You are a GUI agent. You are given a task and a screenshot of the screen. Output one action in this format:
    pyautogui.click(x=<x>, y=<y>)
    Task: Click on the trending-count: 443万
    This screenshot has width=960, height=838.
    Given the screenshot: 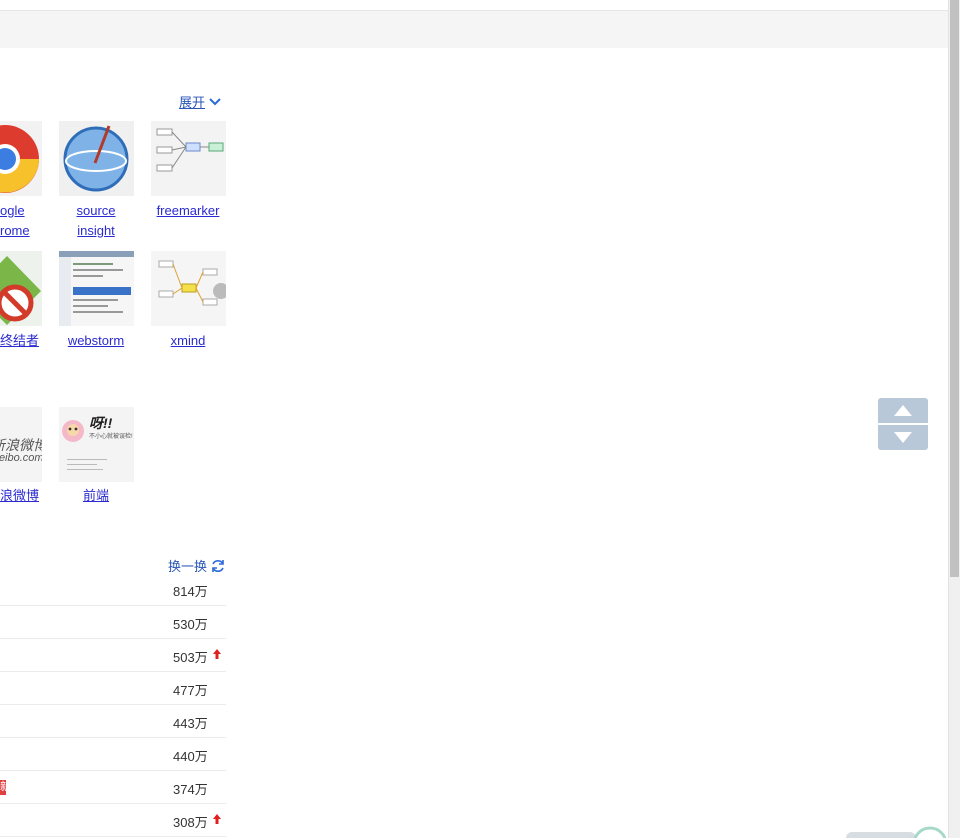 What is the action you would take?
    pyautogui.click(x=190, y=723)
    